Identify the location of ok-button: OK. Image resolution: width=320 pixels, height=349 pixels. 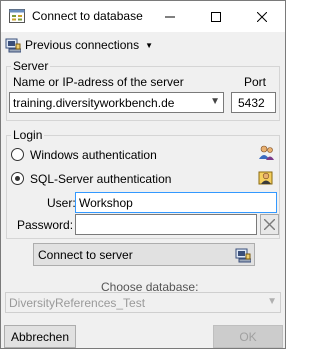
(248, 336).